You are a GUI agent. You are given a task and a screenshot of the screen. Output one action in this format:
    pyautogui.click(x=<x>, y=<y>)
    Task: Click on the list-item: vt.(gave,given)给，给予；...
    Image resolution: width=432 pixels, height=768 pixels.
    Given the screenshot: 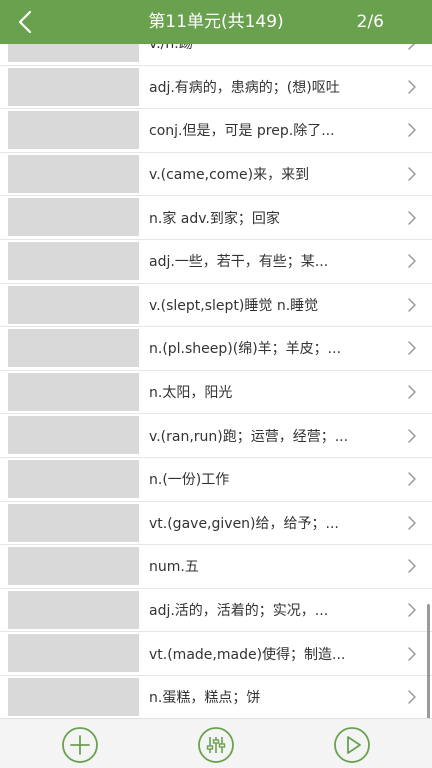 What is the action you would take?
    pyautogui.click(x=216, y=524)
    